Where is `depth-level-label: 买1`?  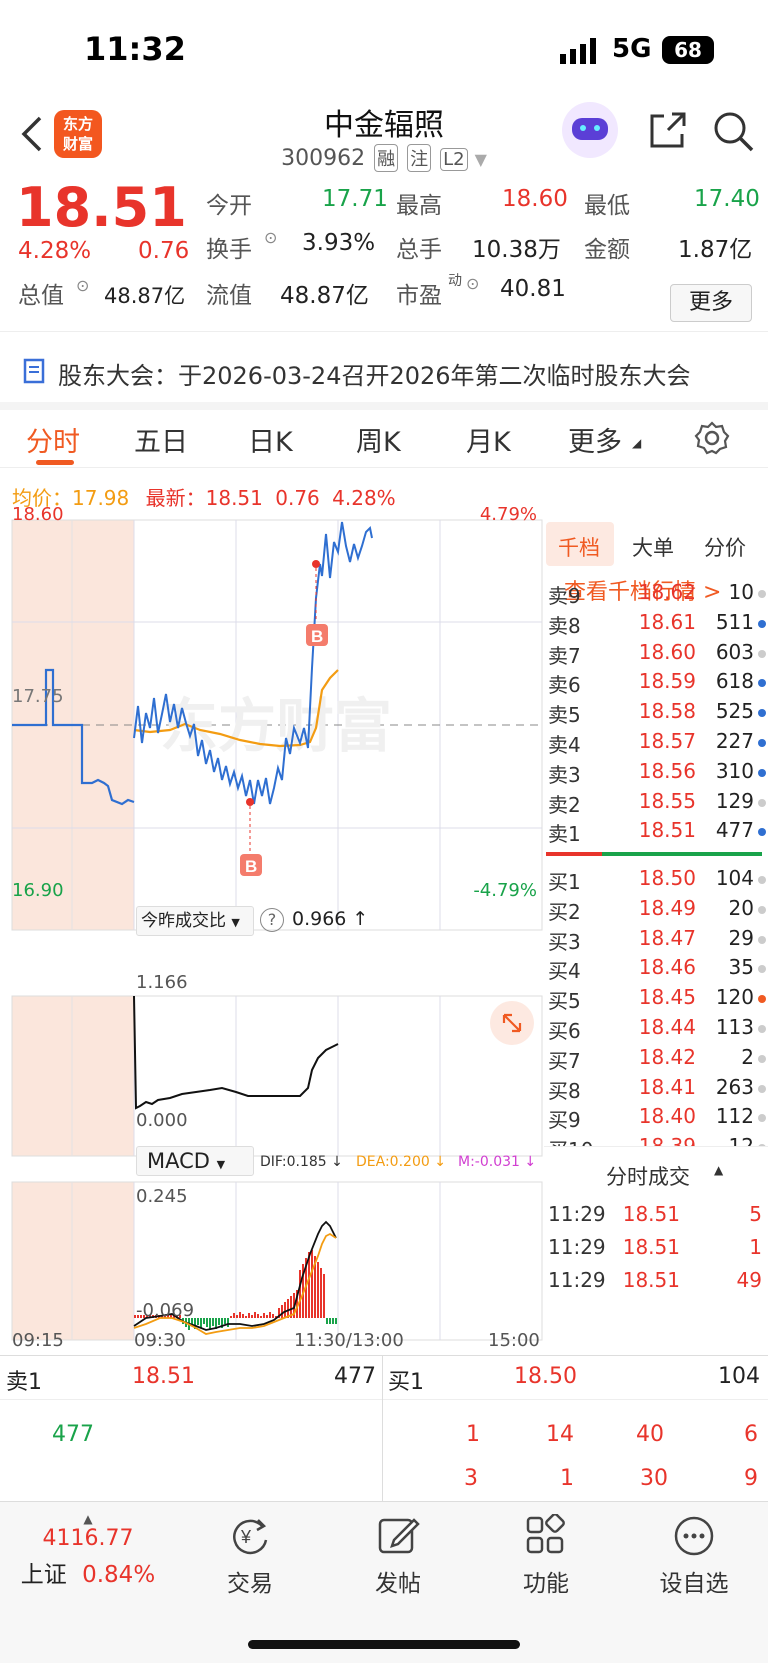
depth-level-label: 买1 is located at coordinates (564, 882).